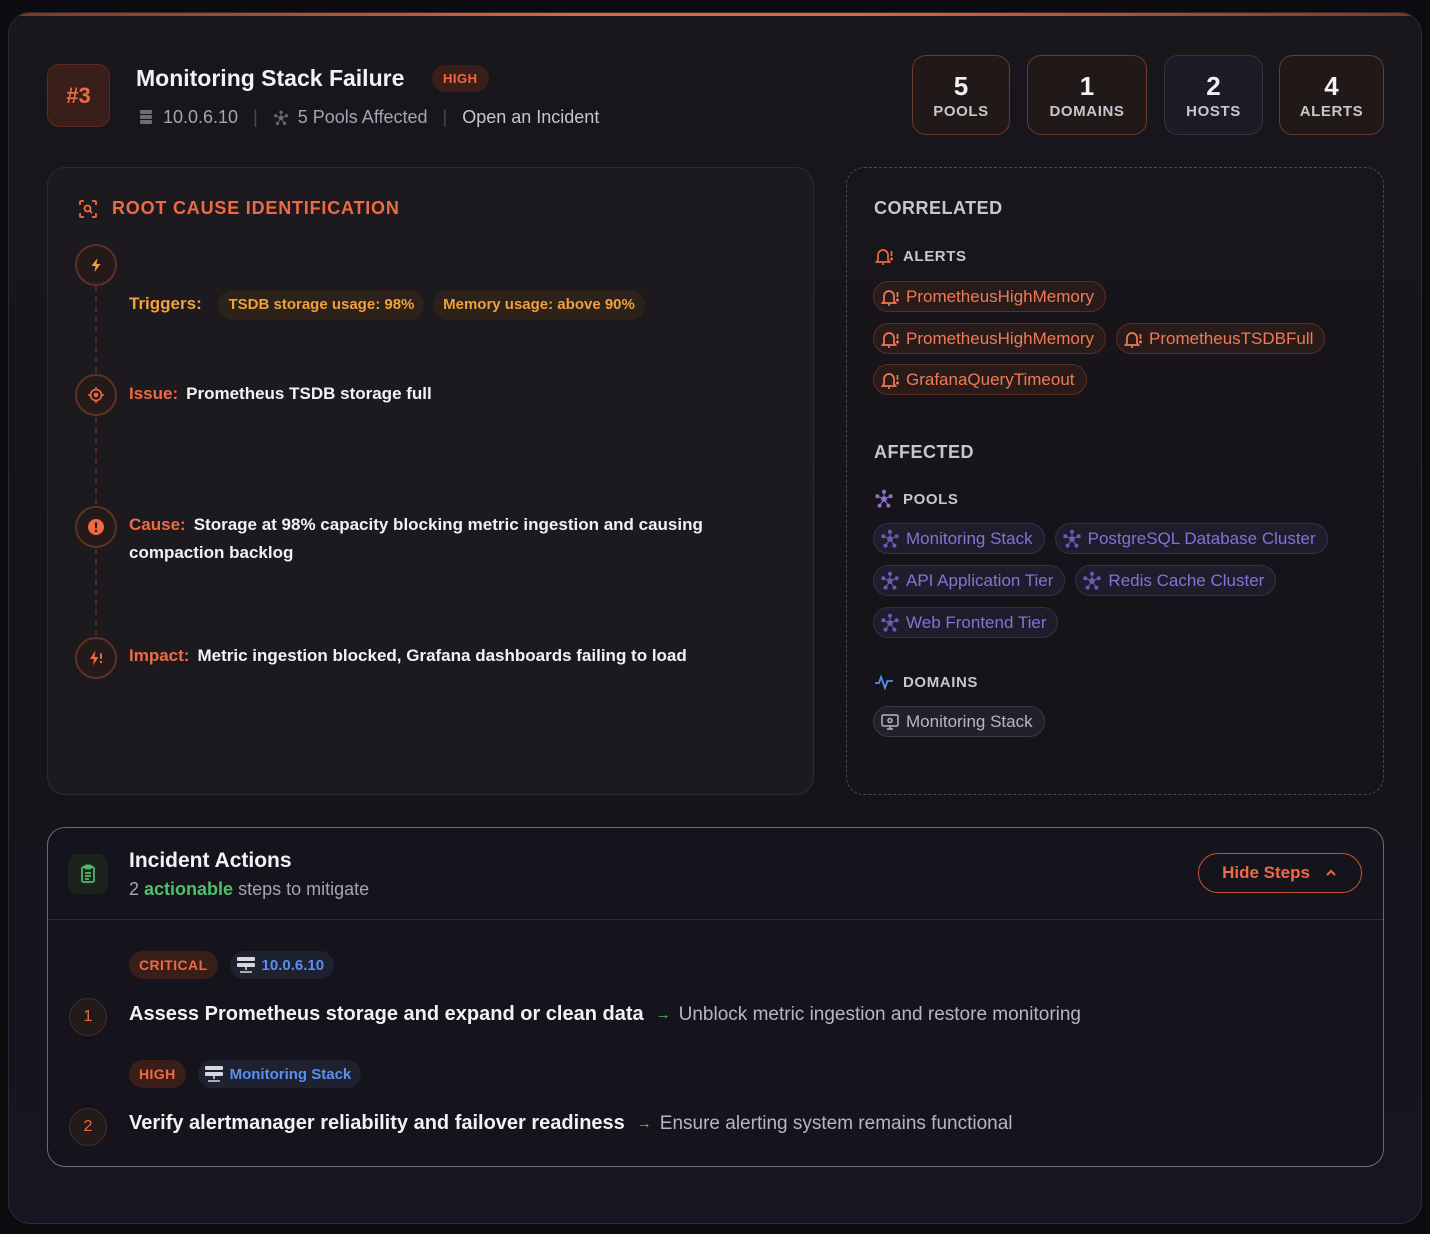 The width and height of the screenshot is (1430, 1234). What do you see at coordinates (961, 85) in the screenshot?
I see `stat-value: 5` at bounding box center [961, 85].